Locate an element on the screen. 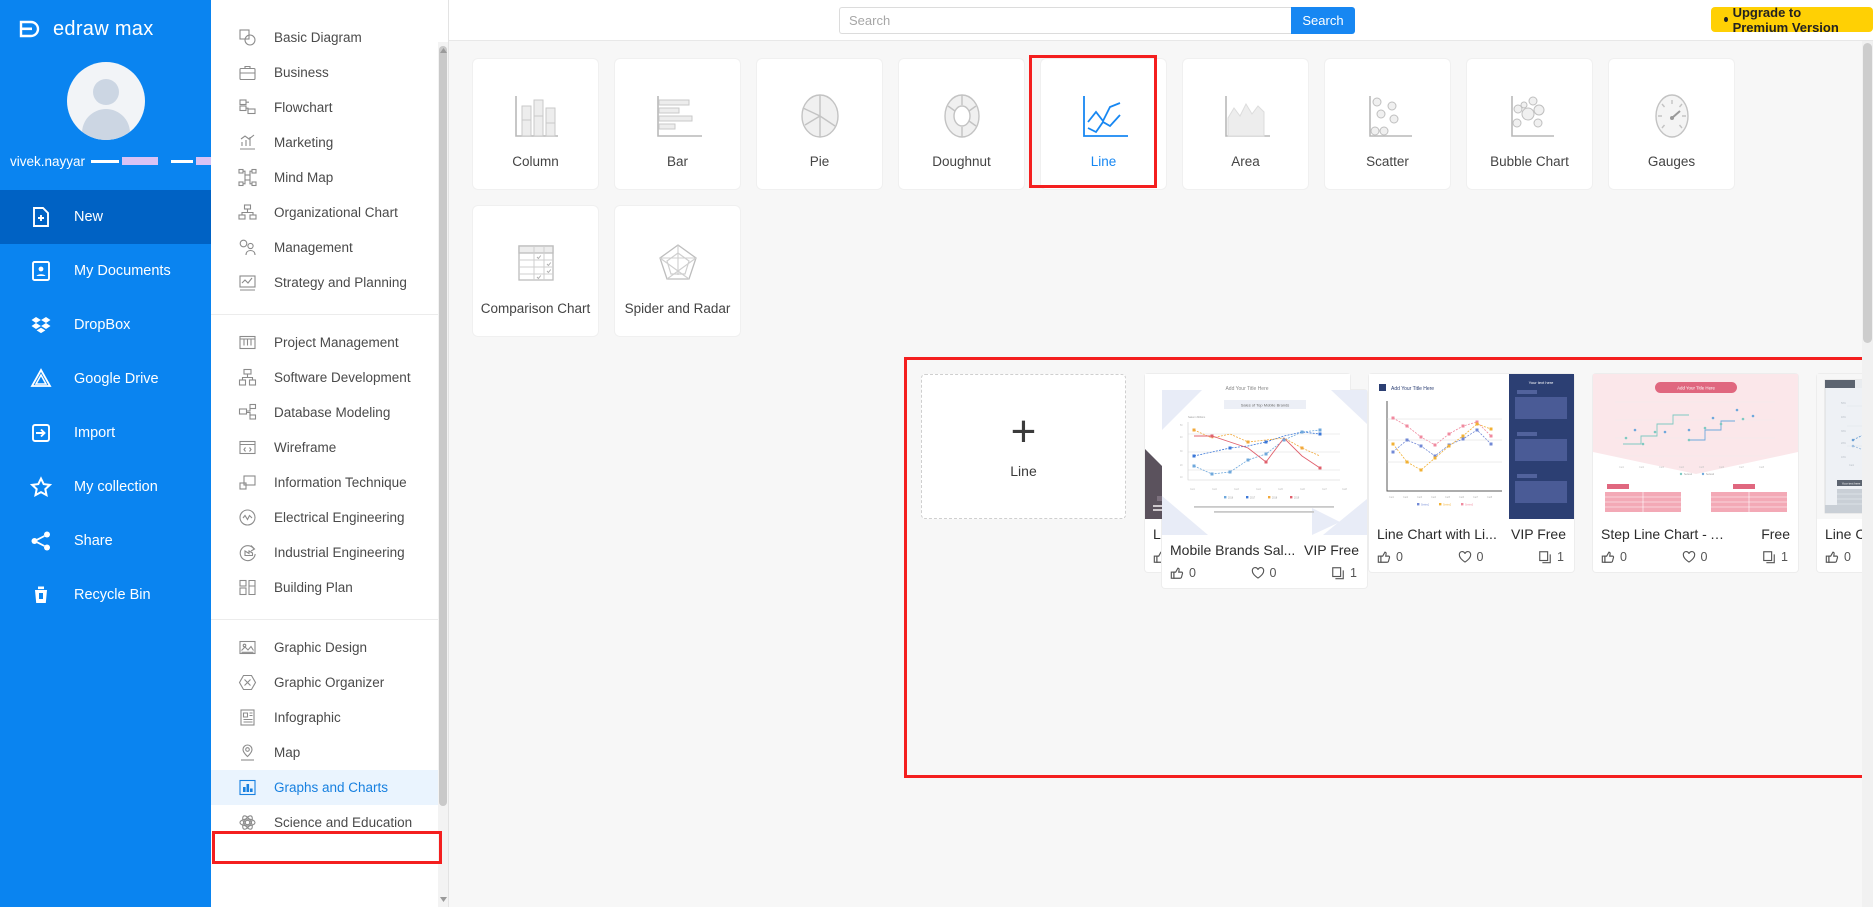 This screenshot has width=1873, height=907. category-item-business: Business is located at coordinates (329, 72).